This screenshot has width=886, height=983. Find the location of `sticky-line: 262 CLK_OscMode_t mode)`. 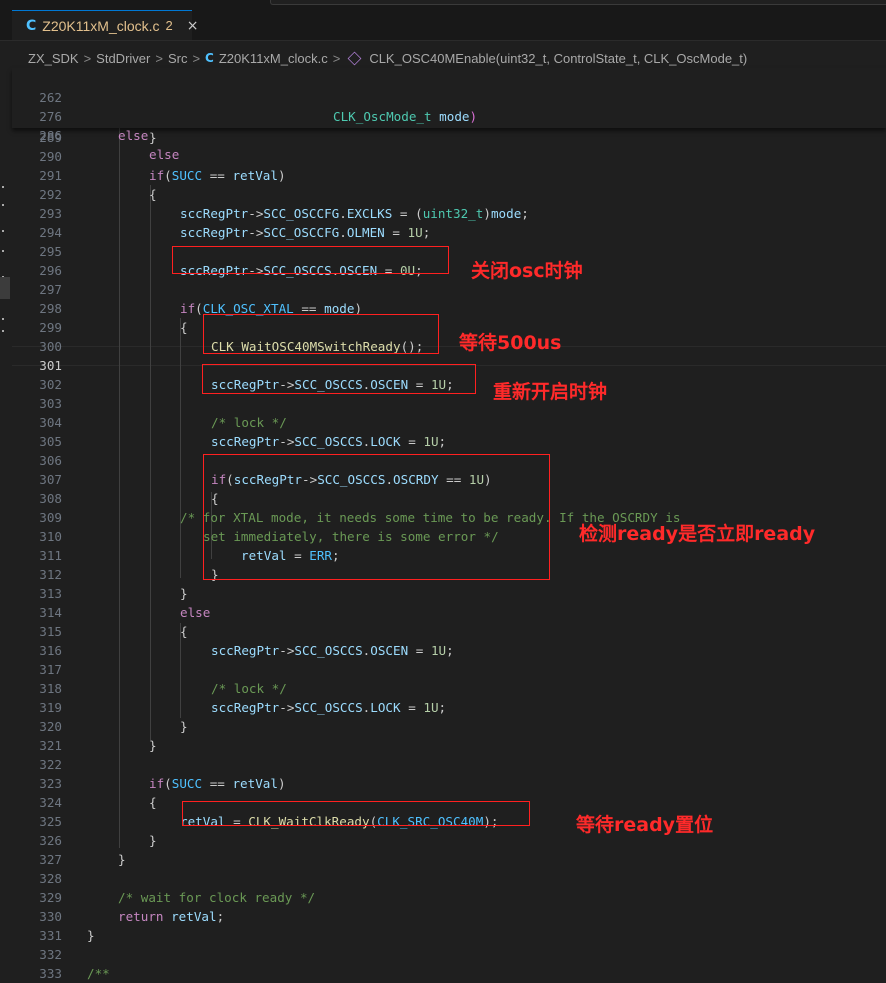

sticky-line: 262 CLK_OscMode_t mode) is located at coordinates (449, 96).